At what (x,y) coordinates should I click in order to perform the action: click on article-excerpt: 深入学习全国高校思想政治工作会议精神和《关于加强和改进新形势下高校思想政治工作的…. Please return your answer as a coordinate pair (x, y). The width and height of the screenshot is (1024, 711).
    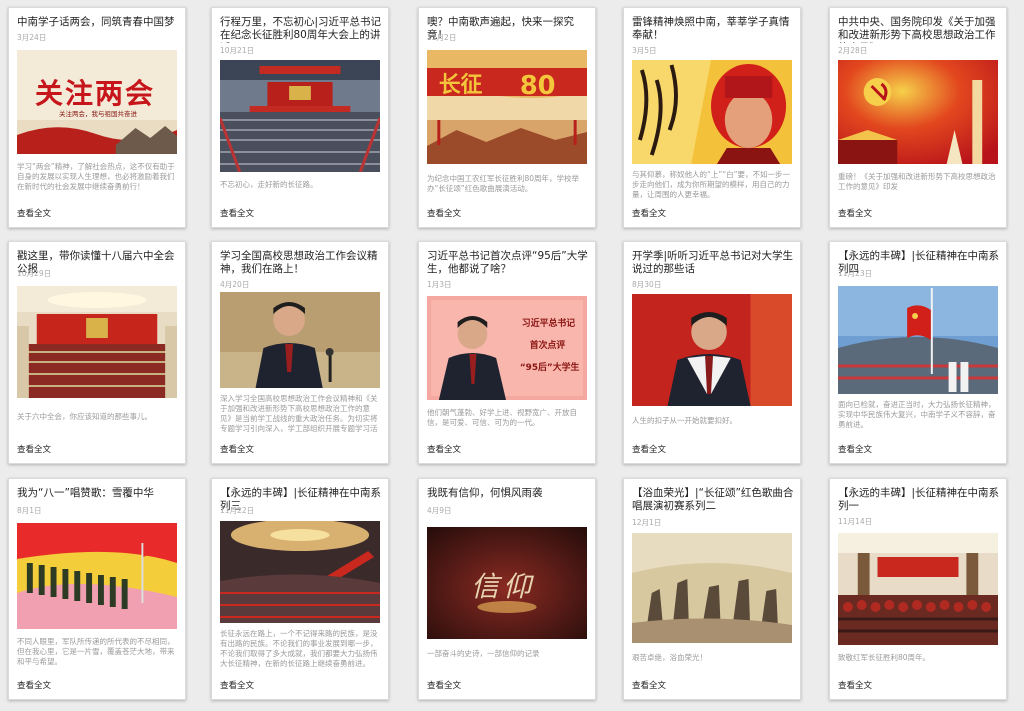
    Looking at the image, I should click on (299, 413).